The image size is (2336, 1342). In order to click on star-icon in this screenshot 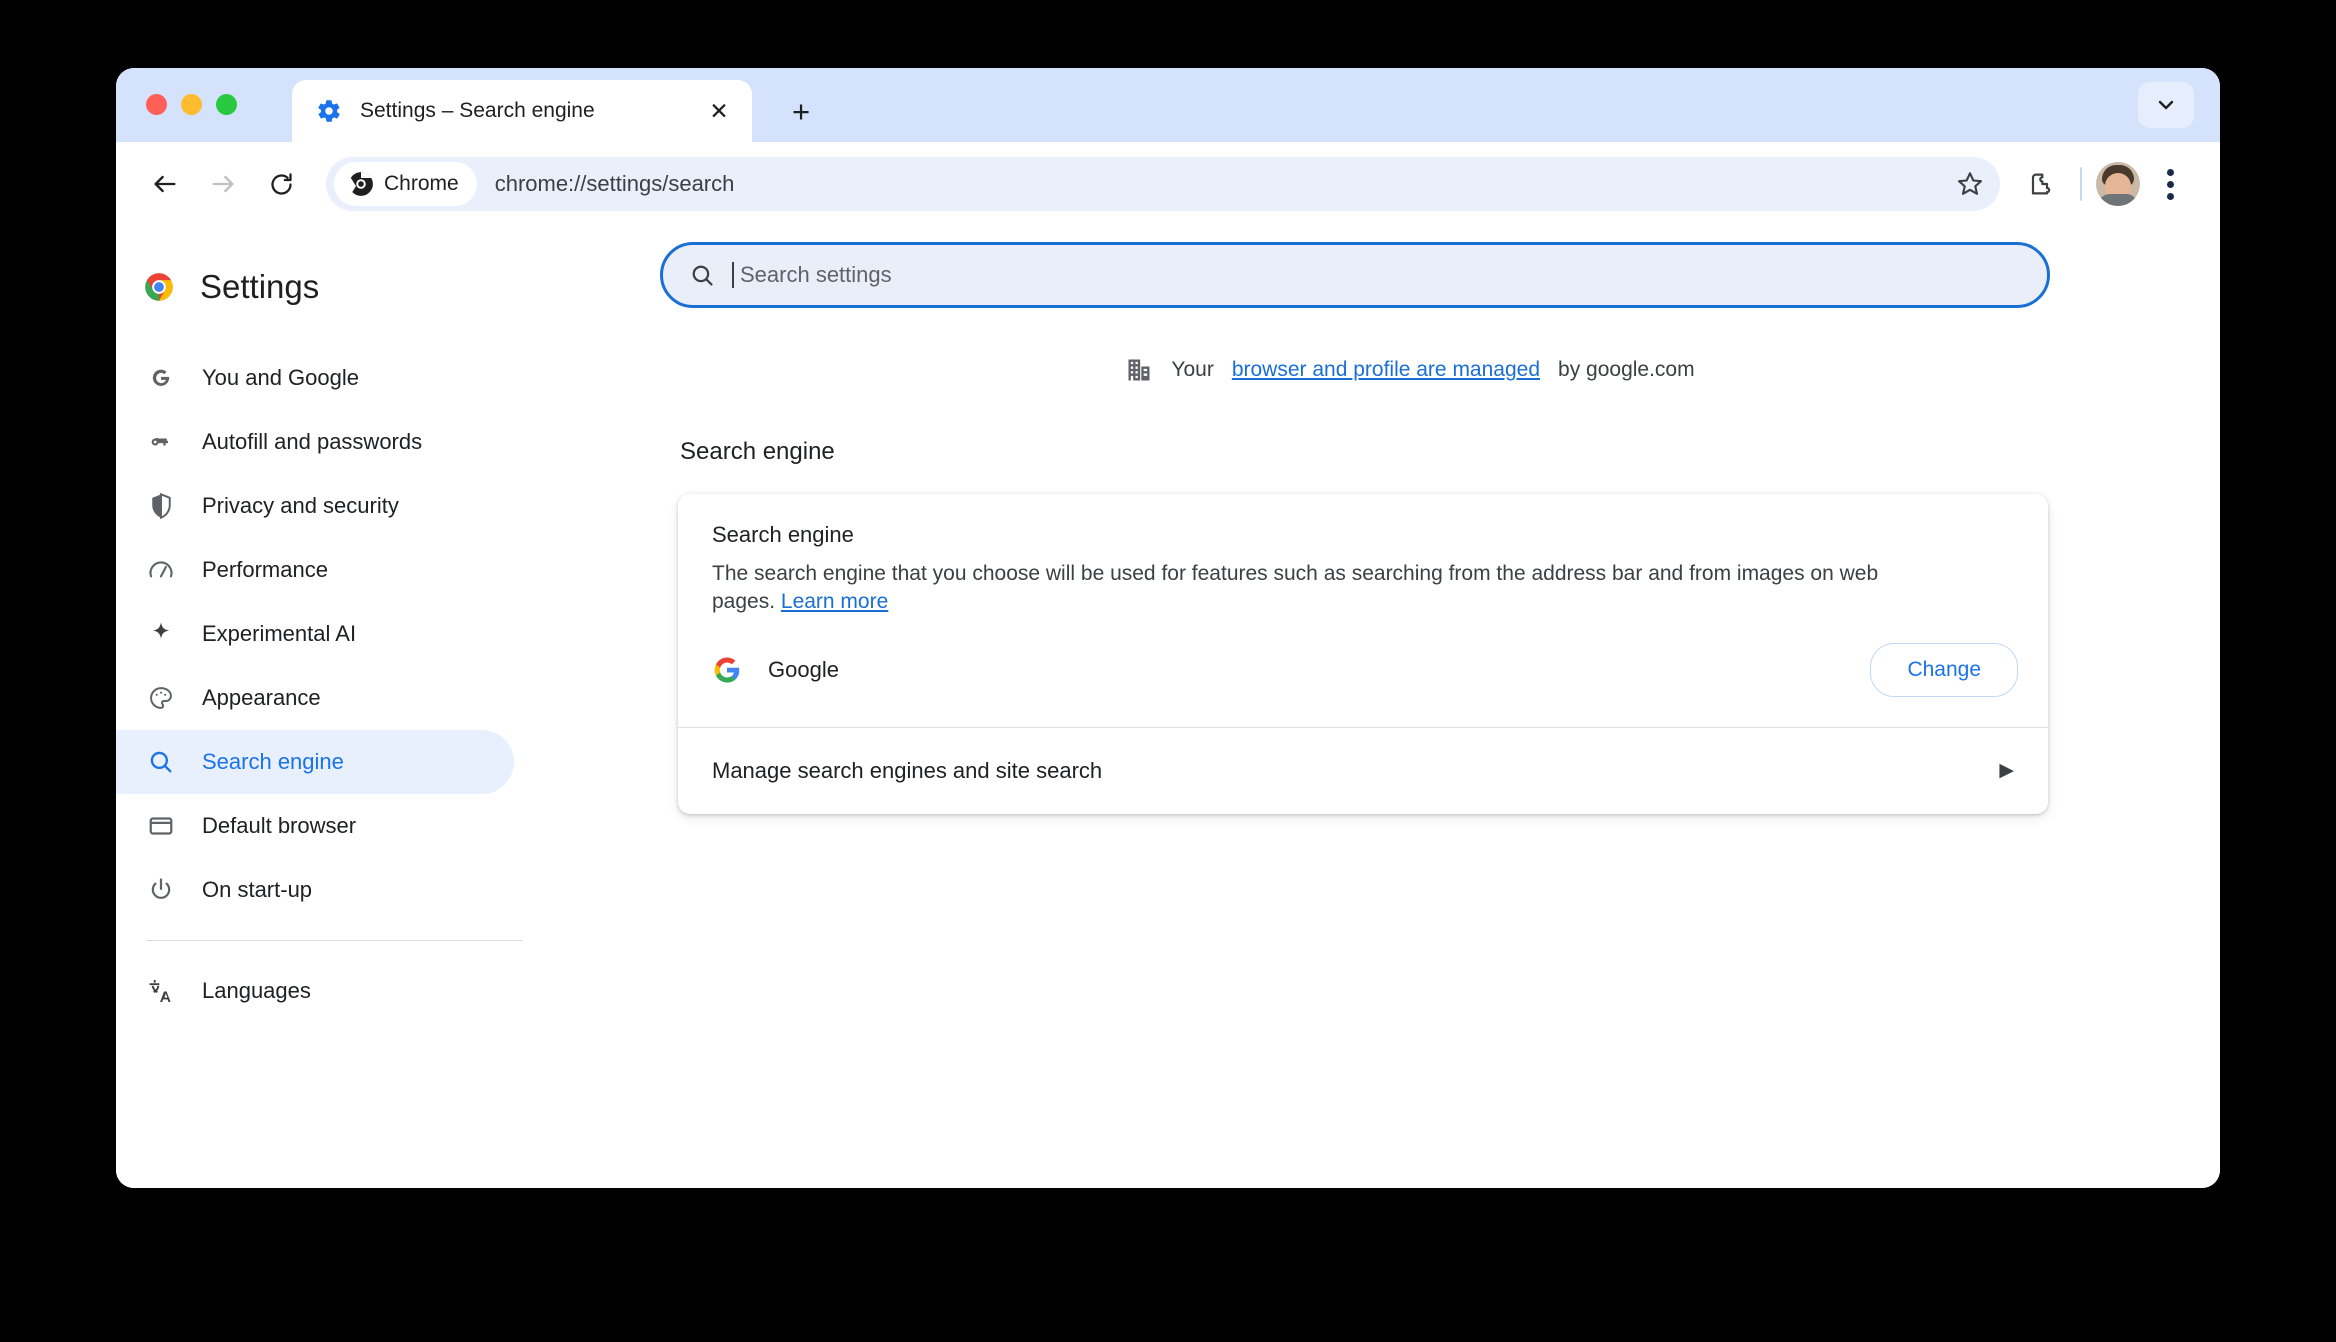, I will do `click(1970, 183)`.